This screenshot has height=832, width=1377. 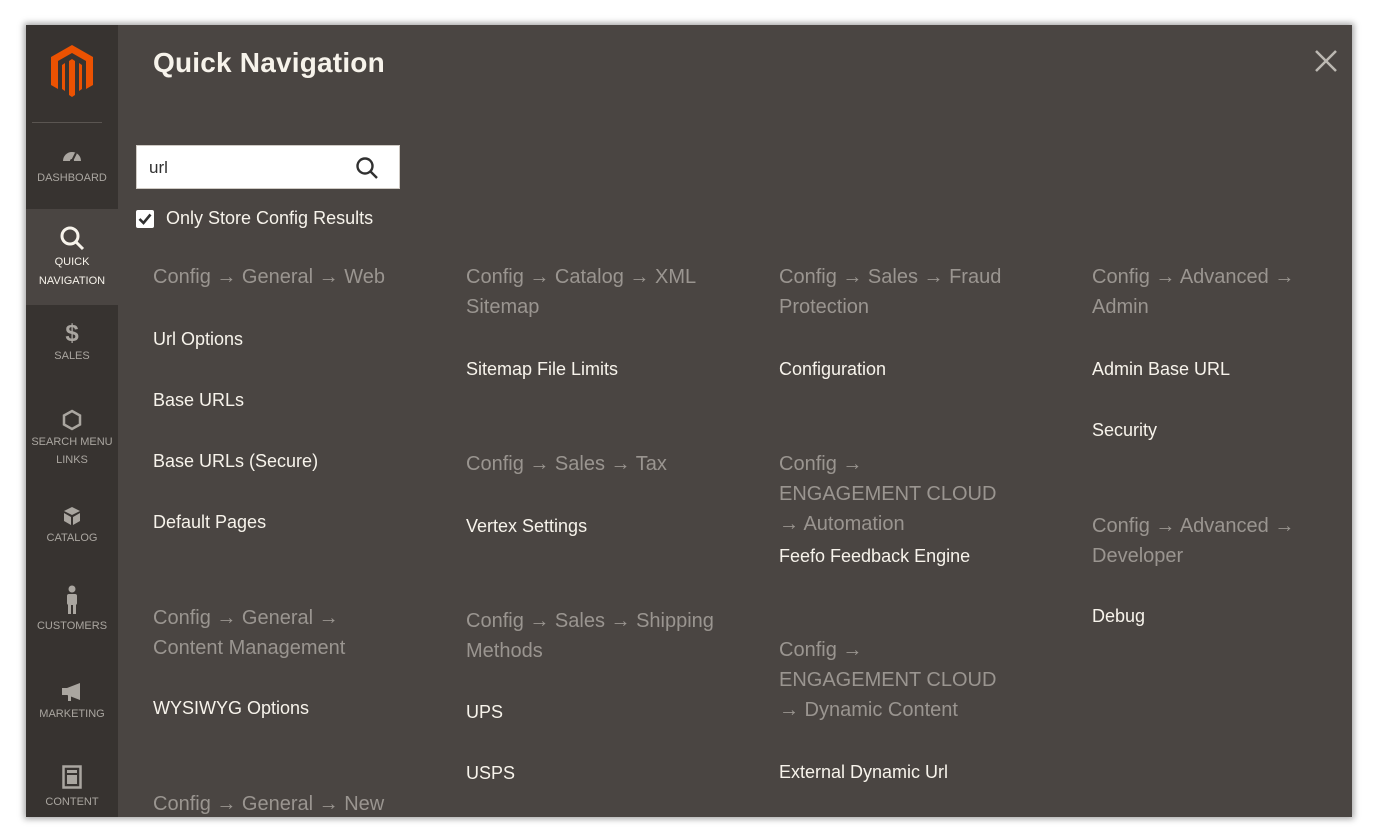 I want to click on group-title: Config → ENGAGEMENT CLOUD → Automation, so click(x=888, y=494).